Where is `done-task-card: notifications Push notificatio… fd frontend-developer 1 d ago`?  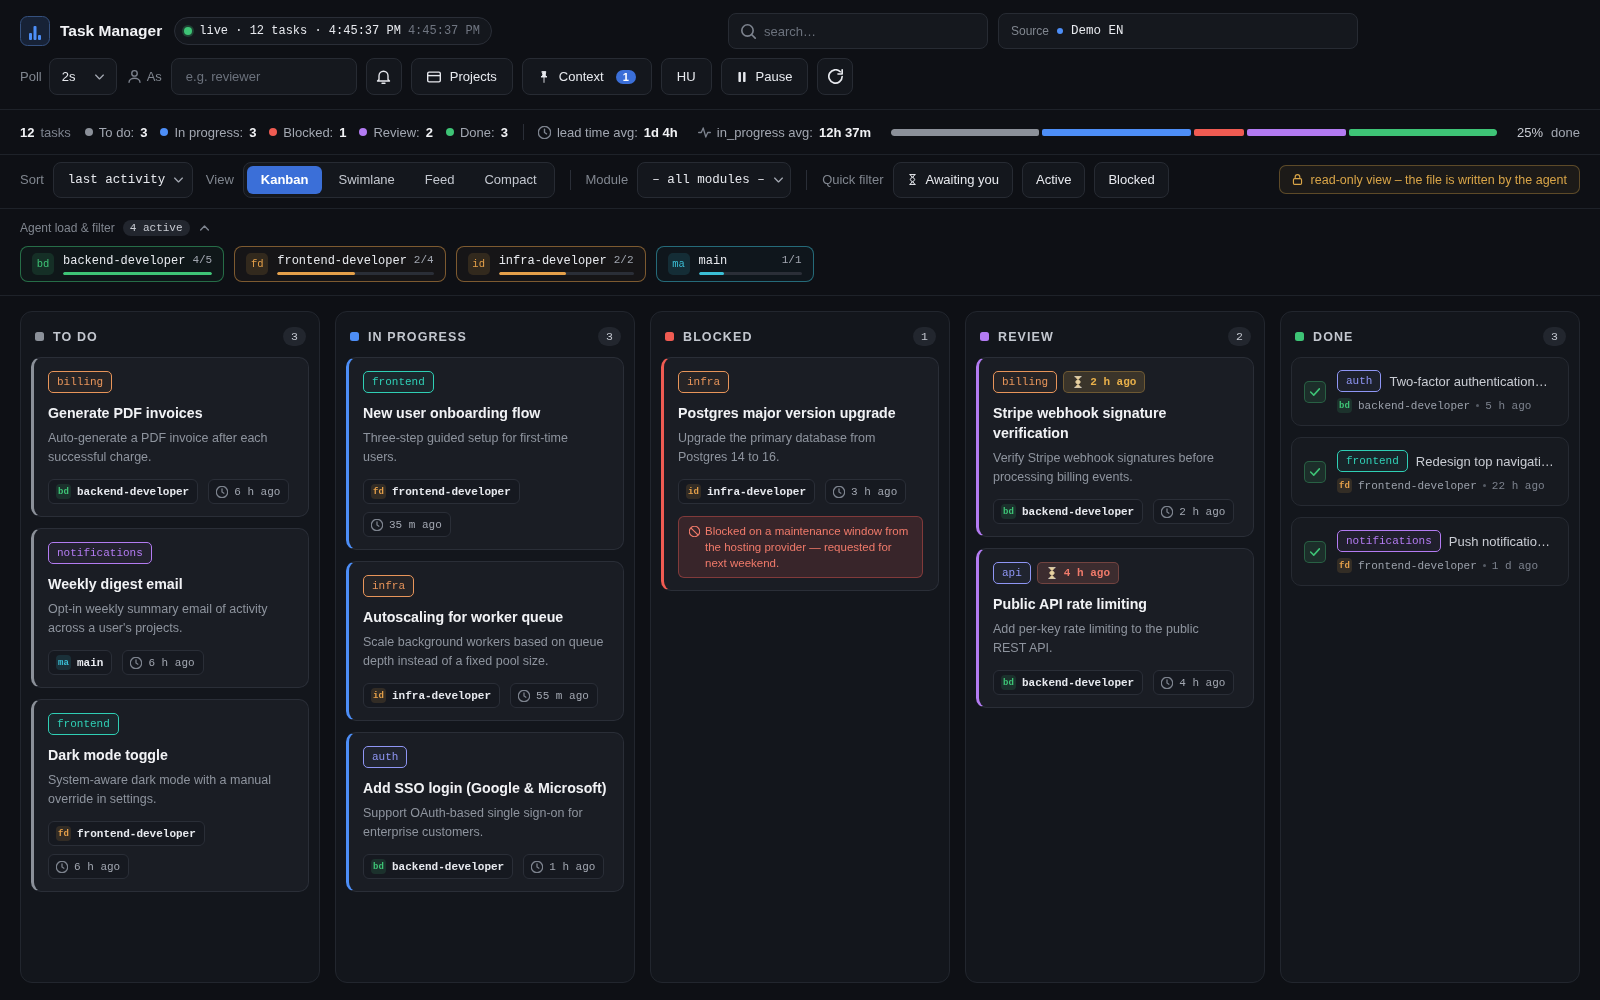
done-task-card: notifications Push notificatio… fd frontend-developer 1 d ago is located at coordinates (1430, 551).